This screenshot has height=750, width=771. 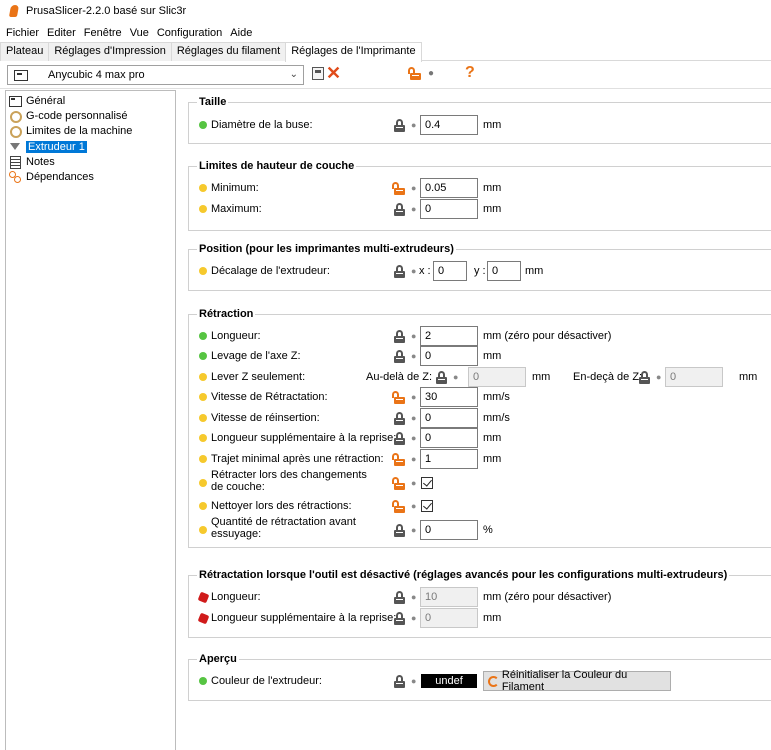 What do you see at coordinates (228, 51) in the screenshot?
I see `tab-reglages-filament: Réglages du filament` at bounding box center [228, 51].